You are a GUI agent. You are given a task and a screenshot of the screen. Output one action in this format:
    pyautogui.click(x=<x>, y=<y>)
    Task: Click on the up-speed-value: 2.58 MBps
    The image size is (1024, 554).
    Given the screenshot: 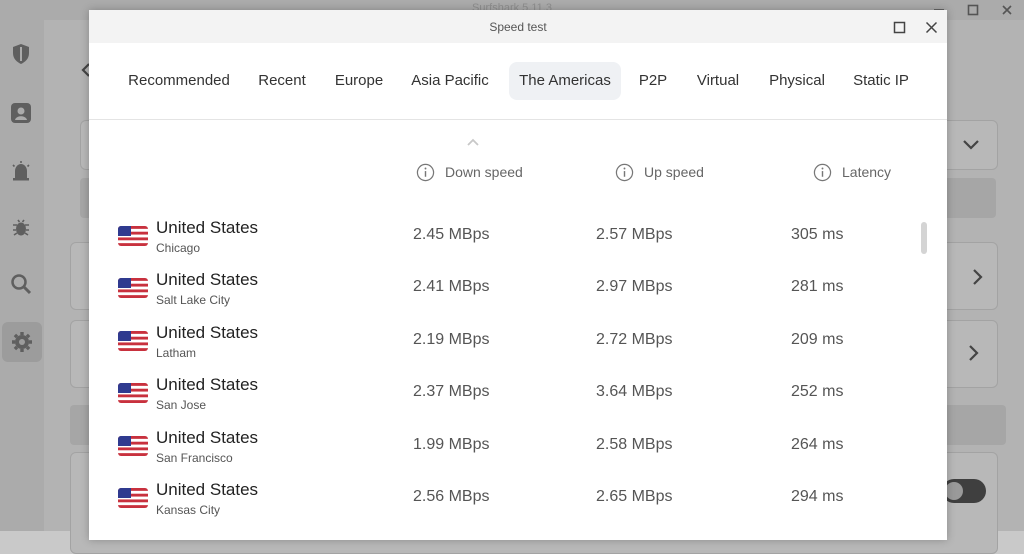 What is the action you would take?
    pyautogui.click(x=634, y=444)
    